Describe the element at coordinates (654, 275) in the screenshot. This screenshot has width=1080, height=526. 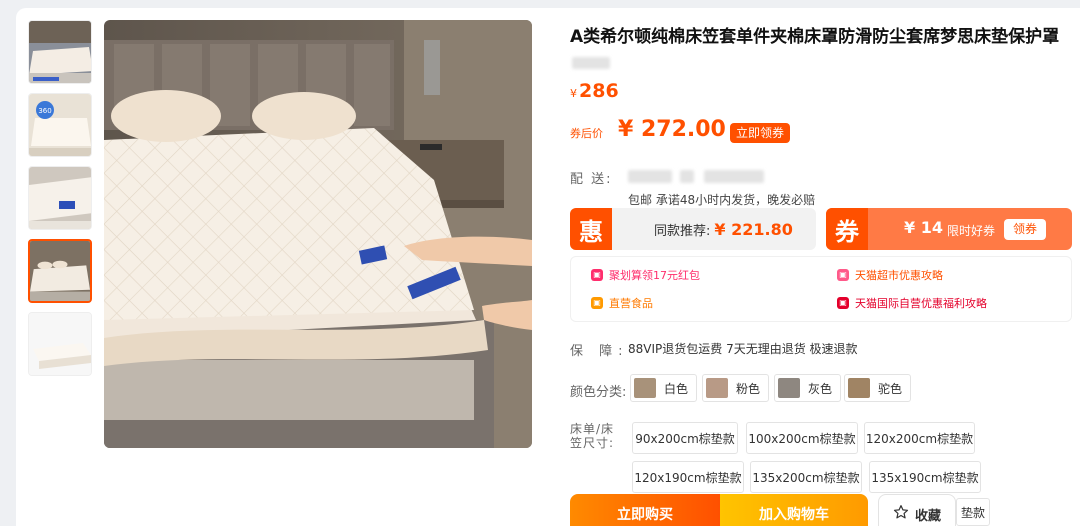
I see `benefit-text: 聚划算领17元红包` at that location.